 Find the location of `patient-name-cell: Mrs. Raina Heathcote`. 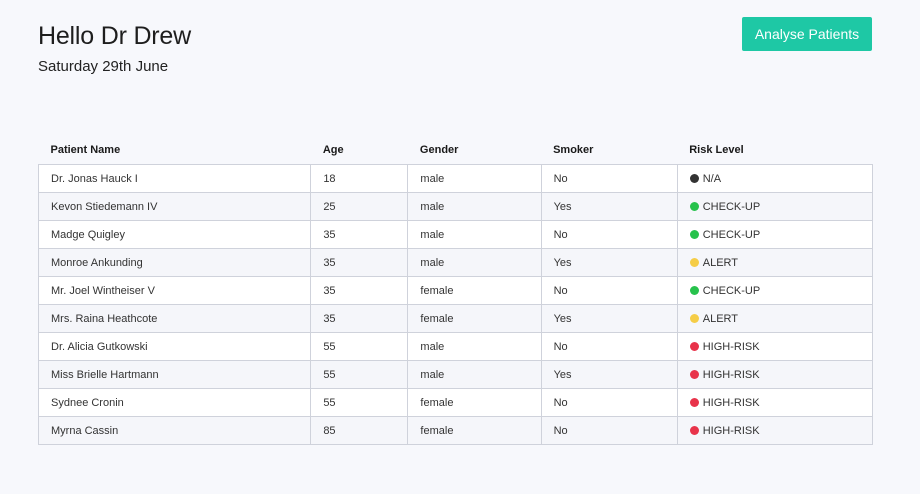

patient-name-cell: Mrs. Raina Heathcote is located at coordinates (174, 318).